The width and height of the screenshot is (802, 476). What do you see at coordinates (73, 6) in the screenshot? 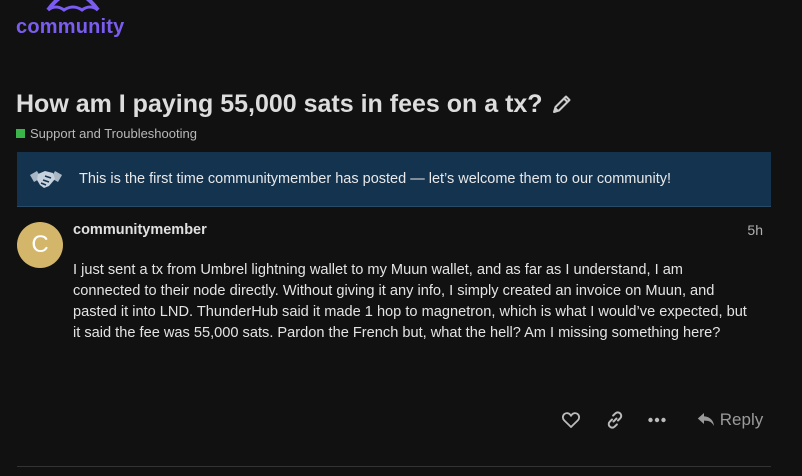
I see `umbrella-icon` at bounding box center [73, 6].